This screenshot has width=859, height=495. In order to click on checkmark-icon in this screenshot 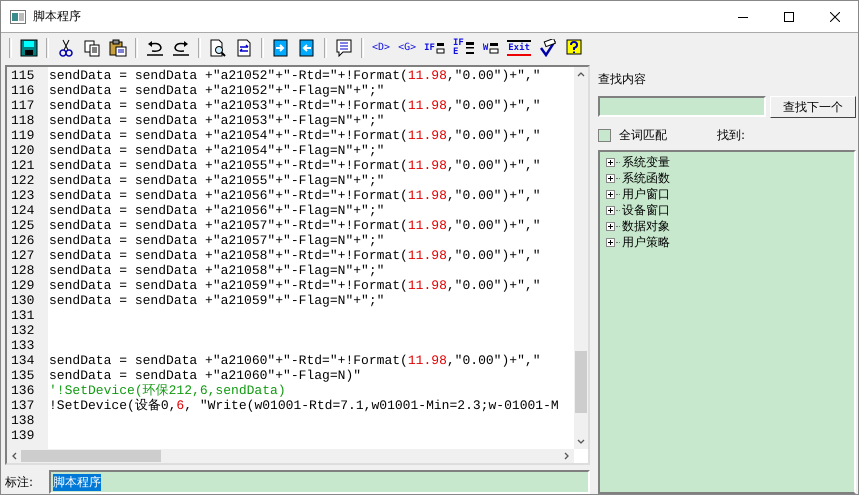, I will do `click(547, 47)`.